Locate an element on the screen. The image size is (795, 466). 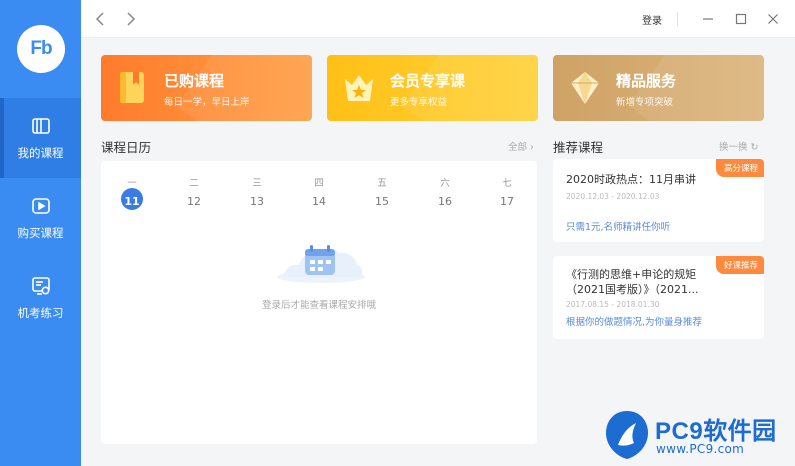
chevron-right-icon is located at coordinates (131, 19).